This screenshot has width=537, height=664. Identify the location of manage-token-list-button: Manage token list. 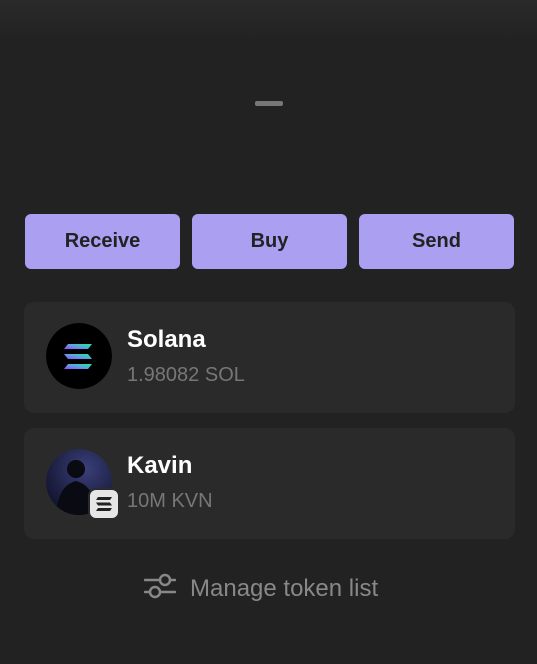
(261, 588).